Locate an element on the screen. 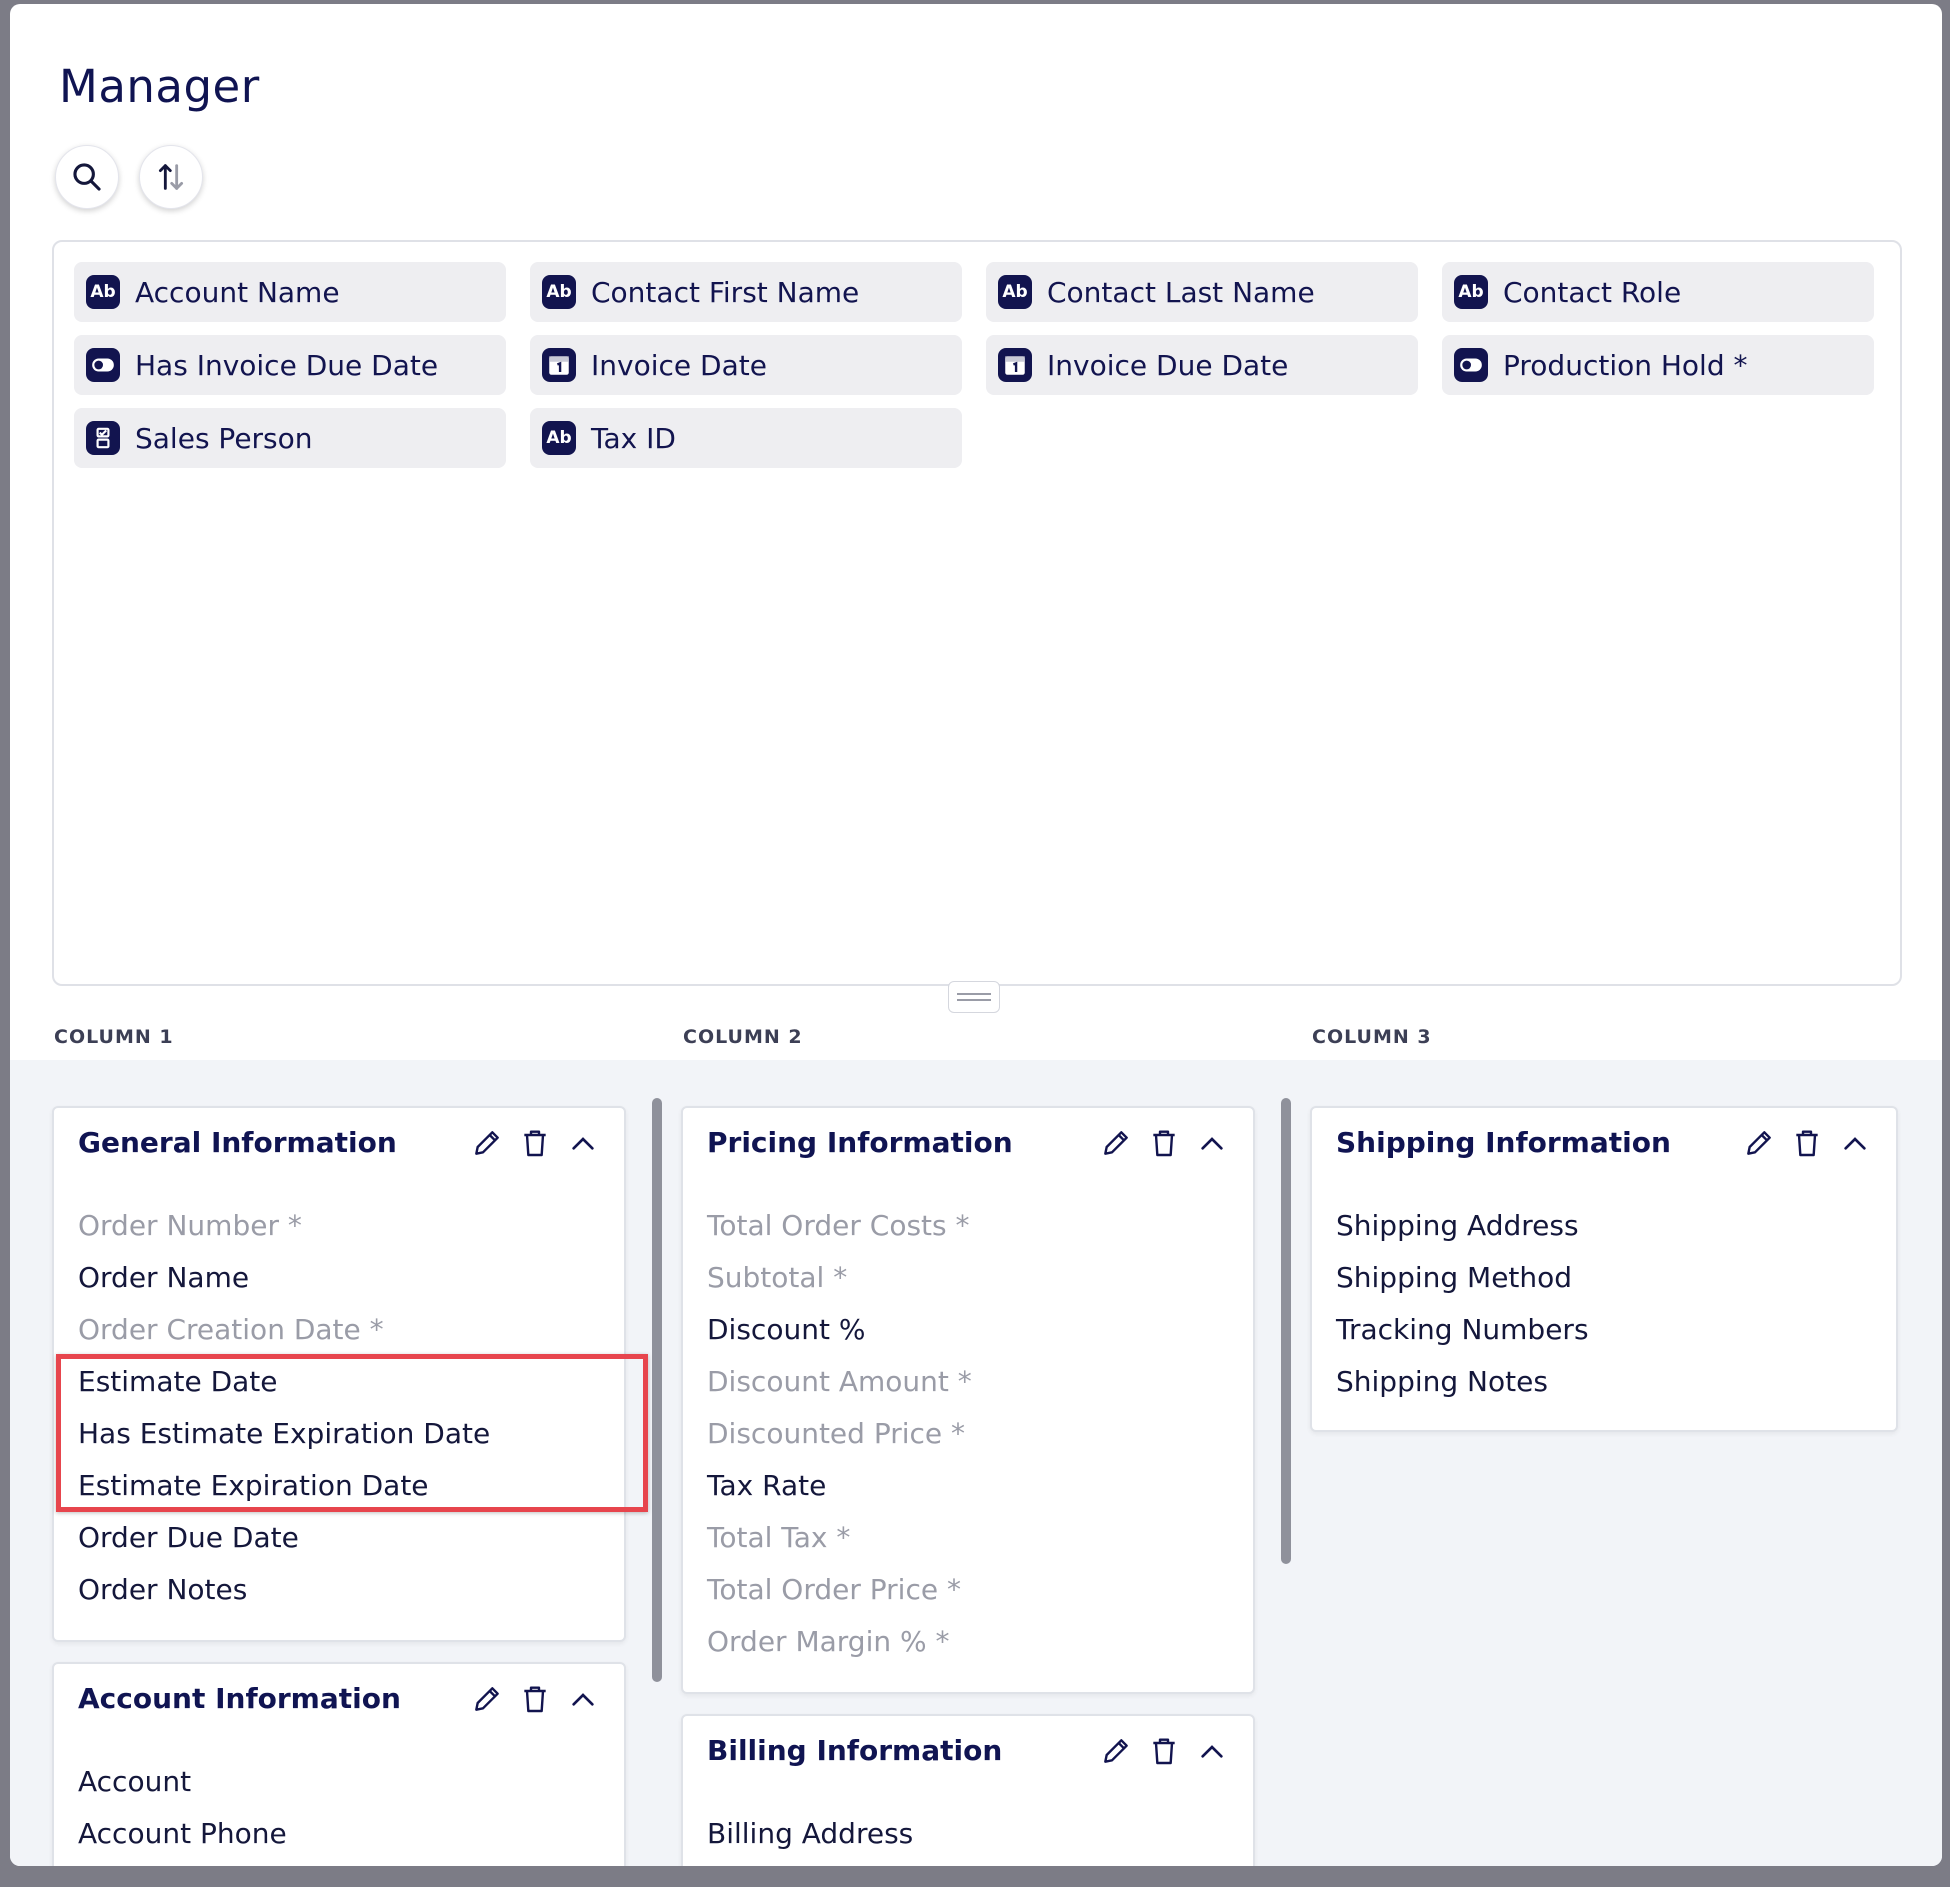  column-3-label: COLUMN 3 is located at coordinates (1372, 1037).